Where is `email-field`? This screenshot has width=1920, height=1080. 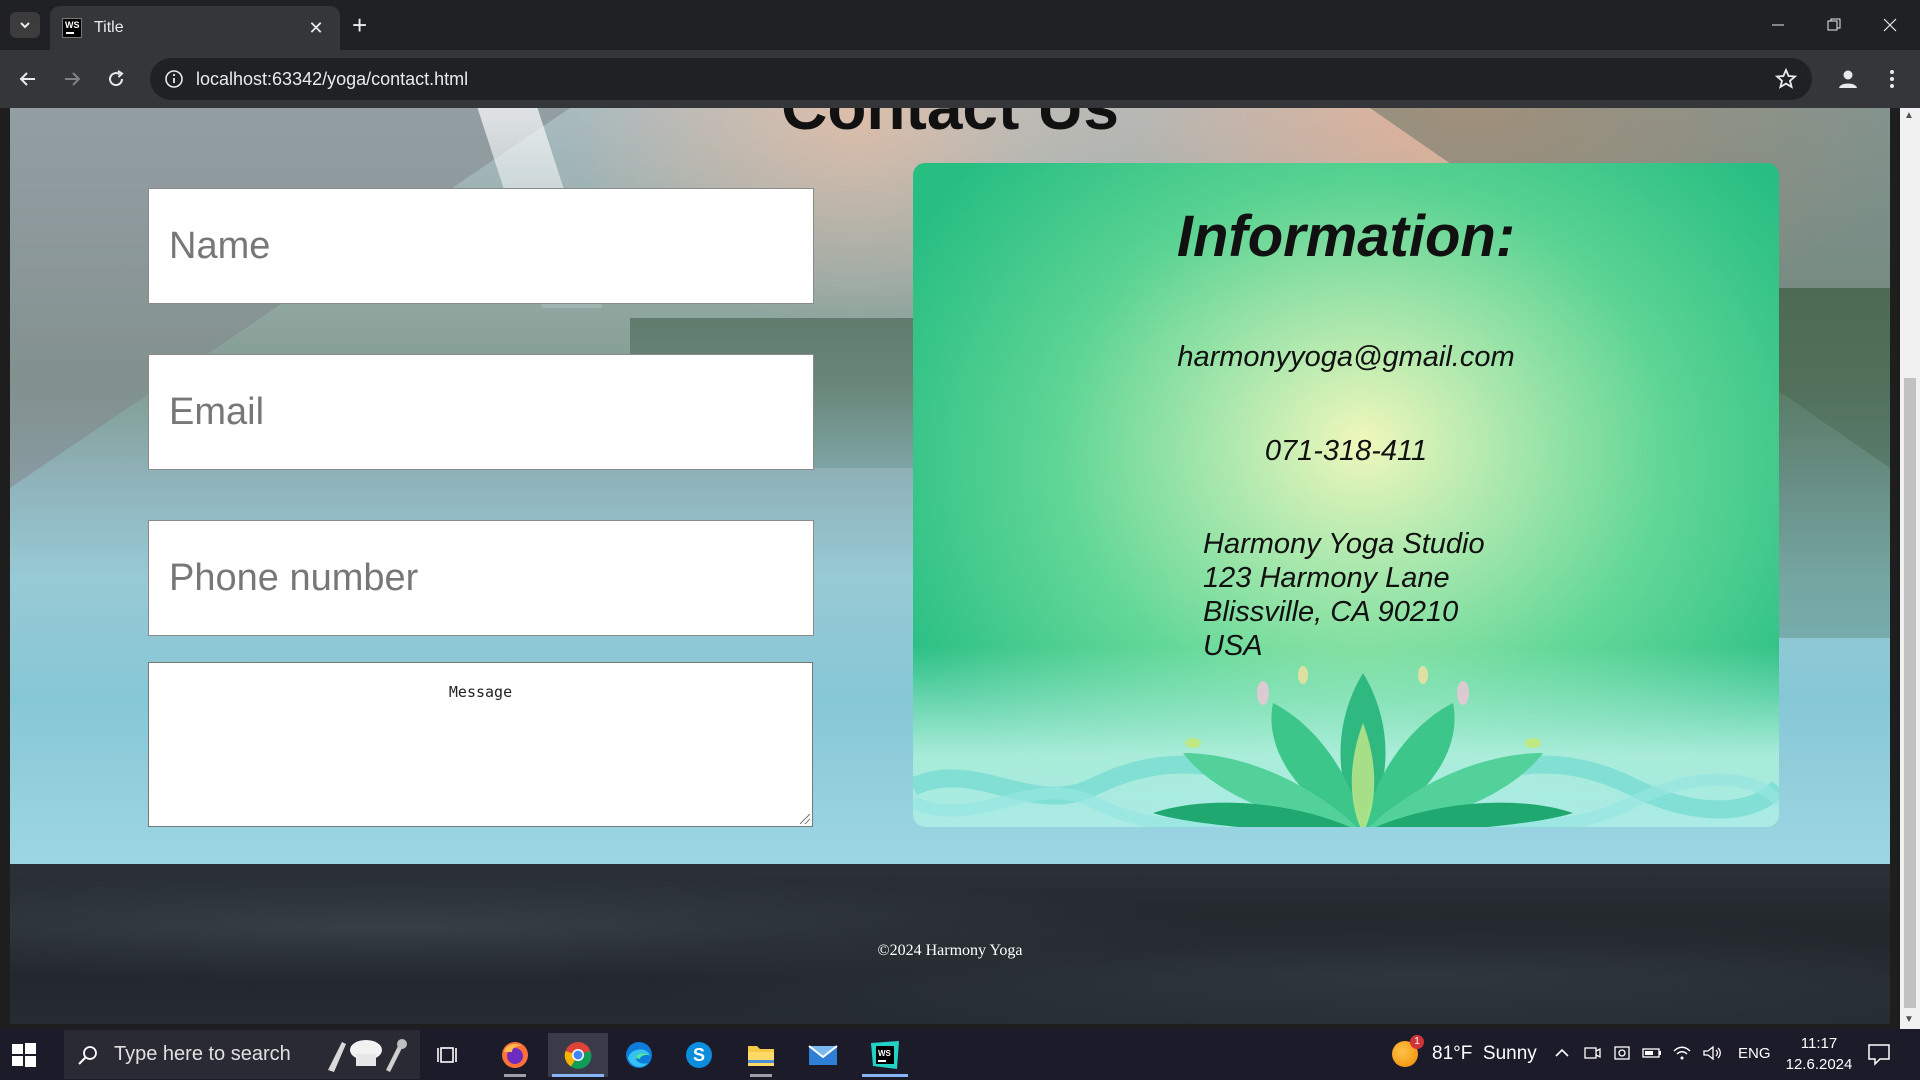
email-field is located at coordinates (481, 412).